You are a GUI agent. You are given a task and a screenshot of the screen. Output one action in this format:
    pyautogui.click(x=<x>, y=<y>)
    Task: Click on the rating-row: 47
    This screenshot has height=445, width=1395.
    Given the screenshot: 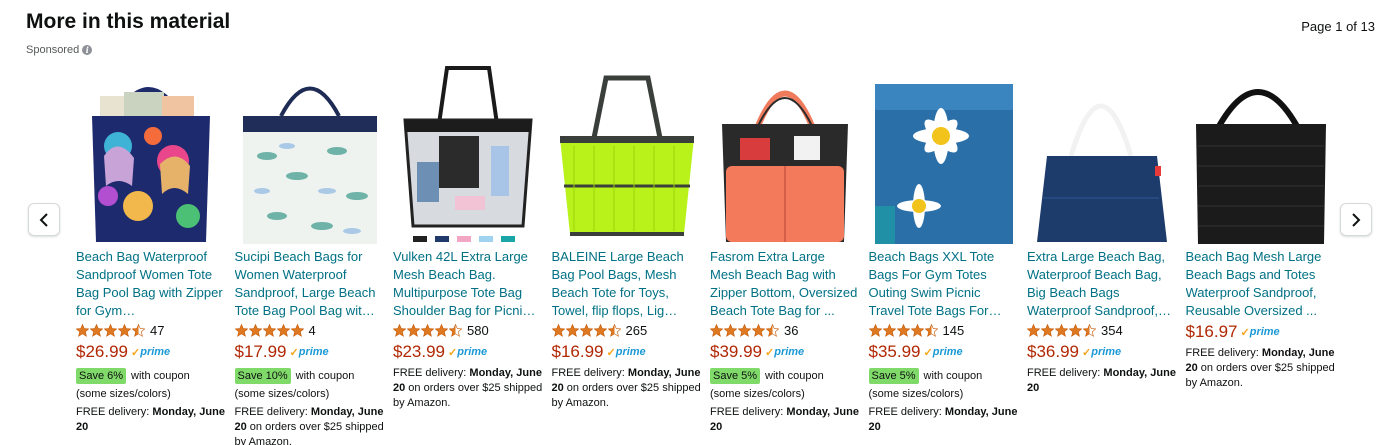 What is the action you would take?
    pyautogui.click(x=151, y=330)
    